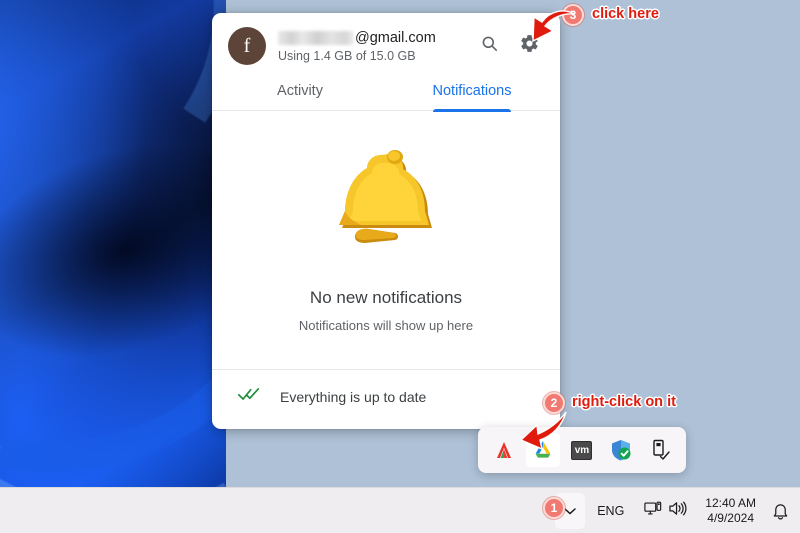 The width and height of the screenshot is (800, 533). I want to click on empty-state-title: No new notifications, so click(386, 297).